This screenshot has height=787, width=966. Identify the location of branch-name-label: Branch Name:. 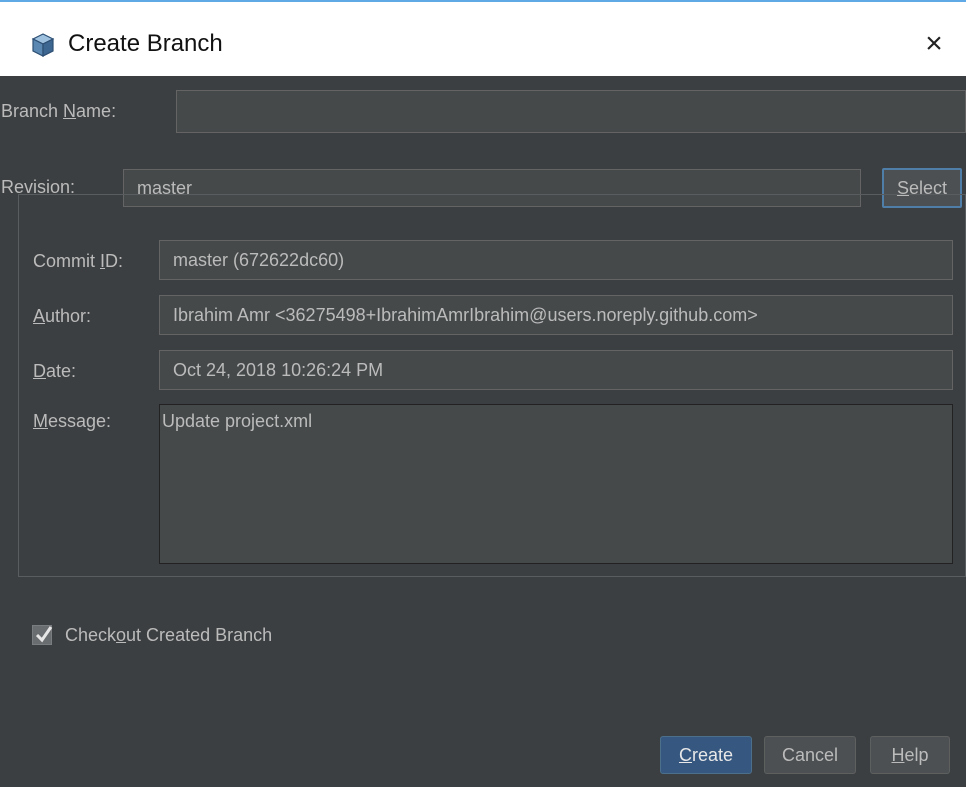
(58, 111).